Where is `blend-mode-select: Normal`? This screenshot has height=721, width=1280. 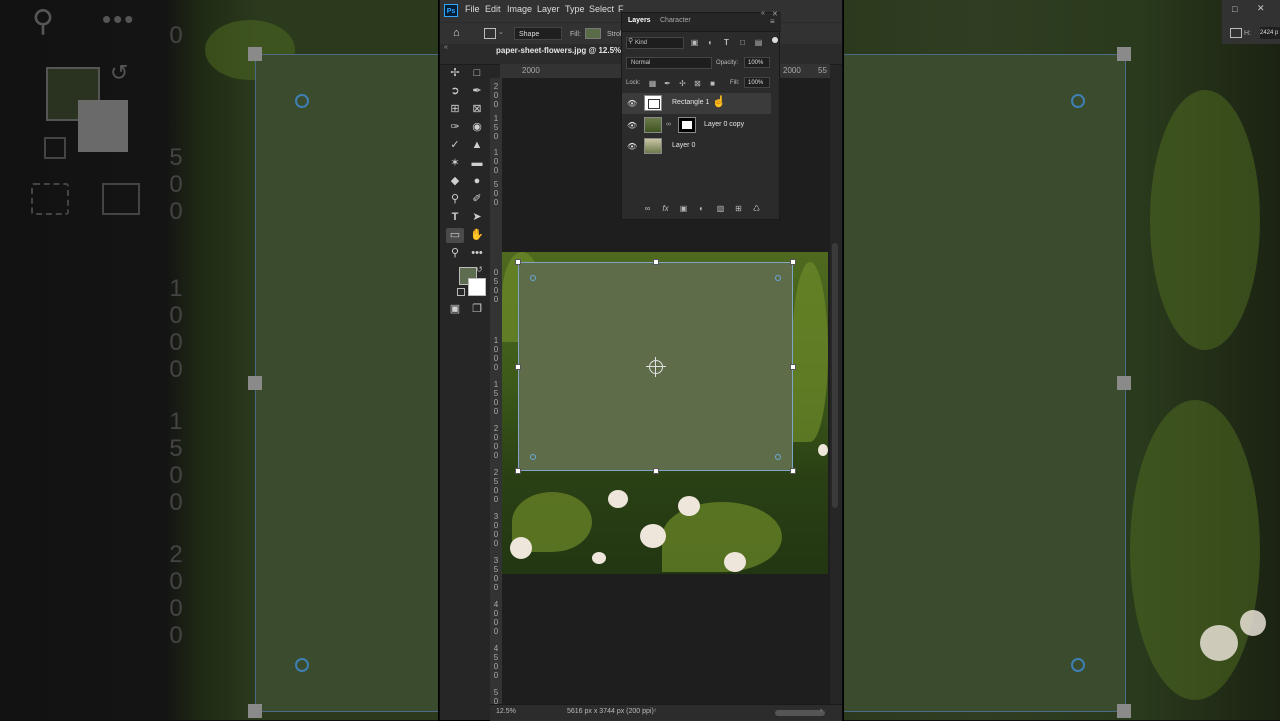
blend-mode-select: Normal is located at coordinates (669, 63).